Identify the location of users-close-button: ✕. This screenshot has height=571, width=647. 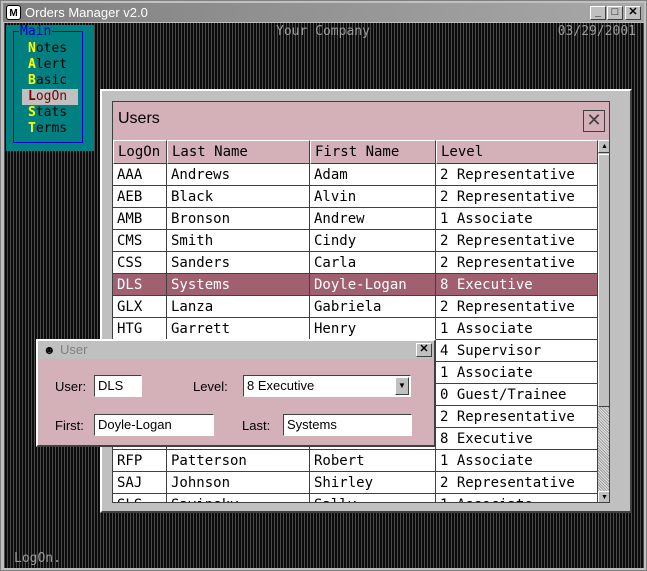
(594, 121).